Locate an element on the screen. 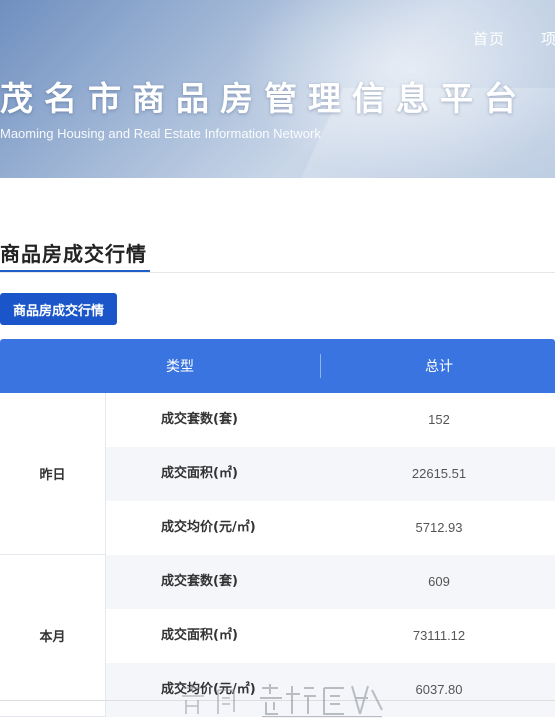 The height and width of the screenshot is (723, 555). table-row: 成交套数(套) 609 is located at coordinates (330, 582).